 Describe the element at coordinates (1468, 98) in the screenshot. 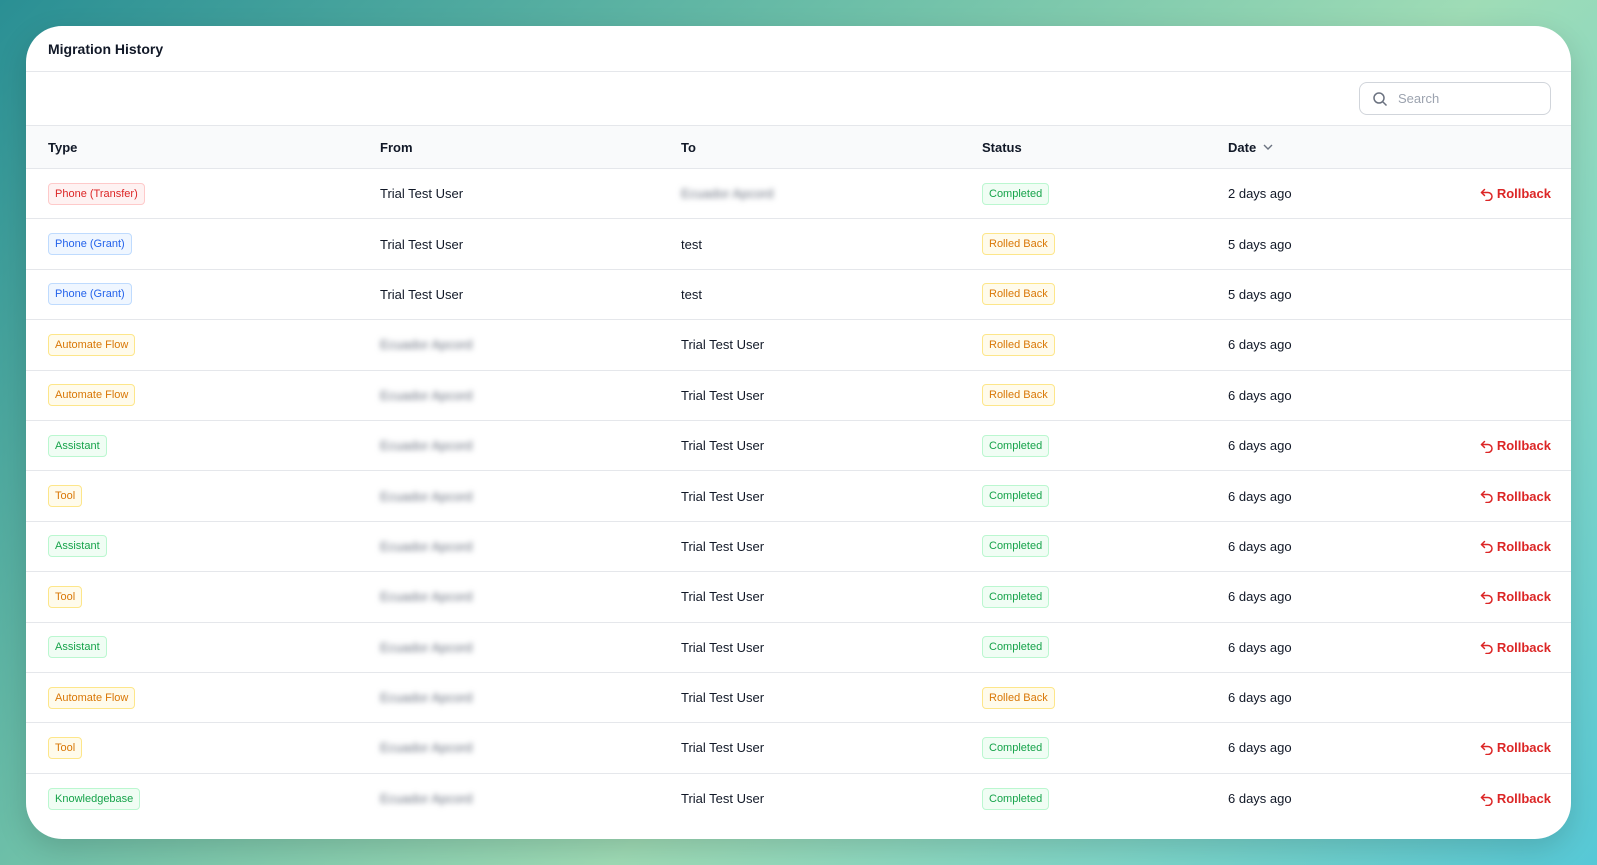

I see `search-input` at that location.